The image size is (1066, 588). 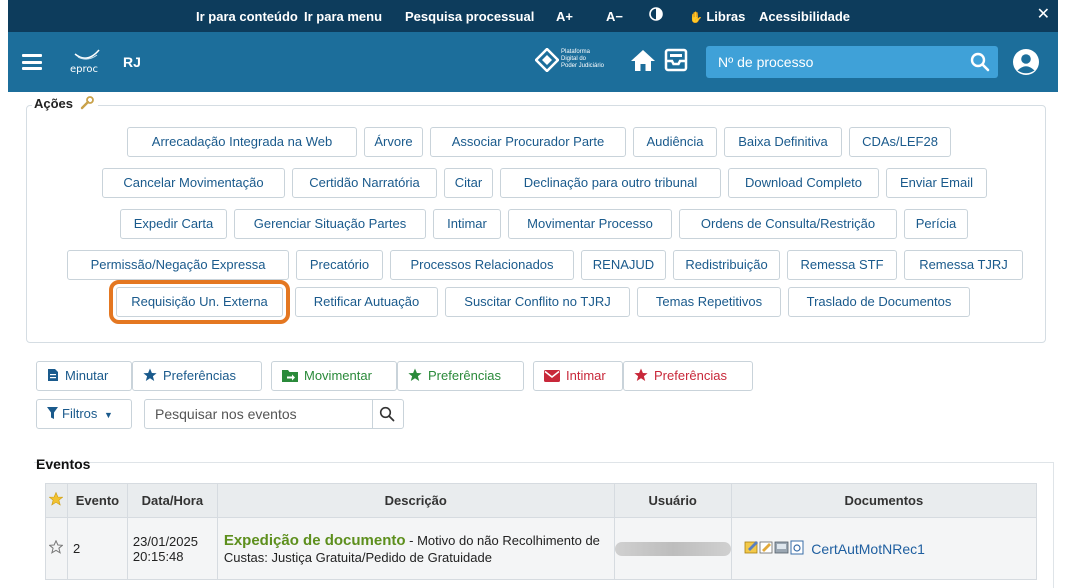 I want to click on action-renajud: RENAJUD, so click(x=623, y=265).